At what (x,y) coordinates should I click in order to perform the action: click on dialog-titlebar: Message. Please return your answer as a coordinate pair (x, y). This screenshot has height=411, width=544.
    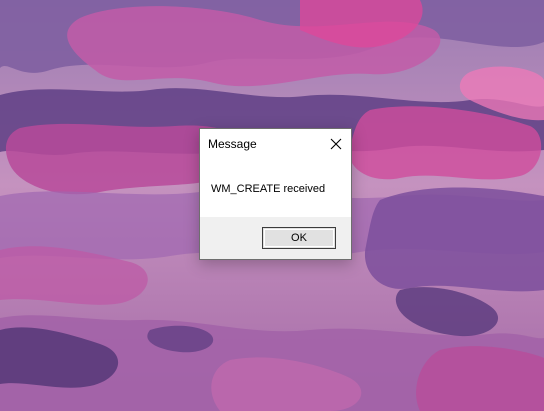
    Looking at the image, I should click on (275, 144).